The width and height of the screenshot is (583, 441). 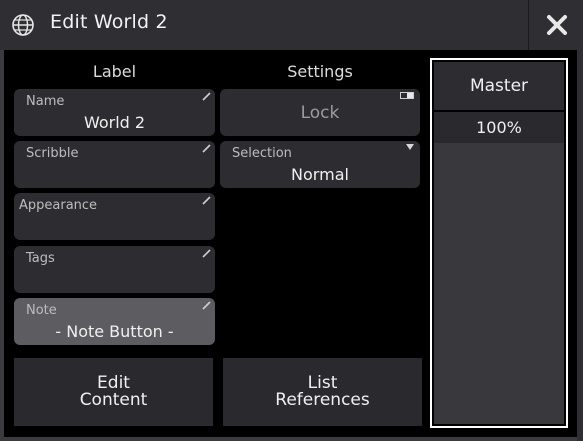 What do you see at coordinates (262, 153) in the screenshot?
I see `selection-label: Selection` at bounding box center [262, 153].